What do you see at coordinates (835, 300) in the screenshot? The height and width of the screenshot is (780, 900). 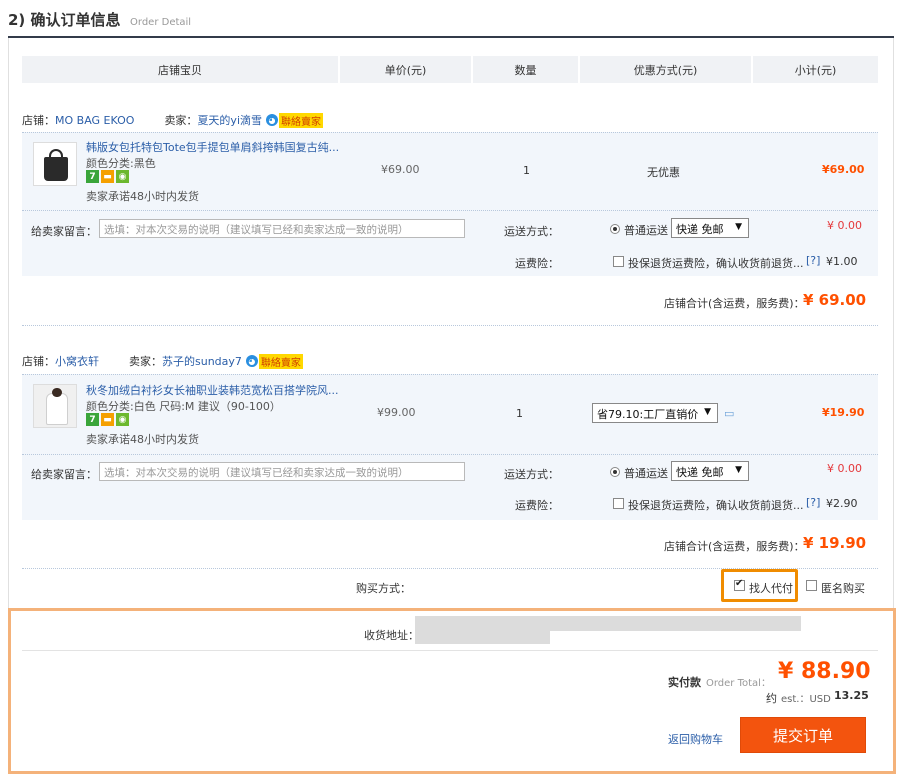 I see `store-total-value: ¥ 69.00` at bounding box center [835, 300].